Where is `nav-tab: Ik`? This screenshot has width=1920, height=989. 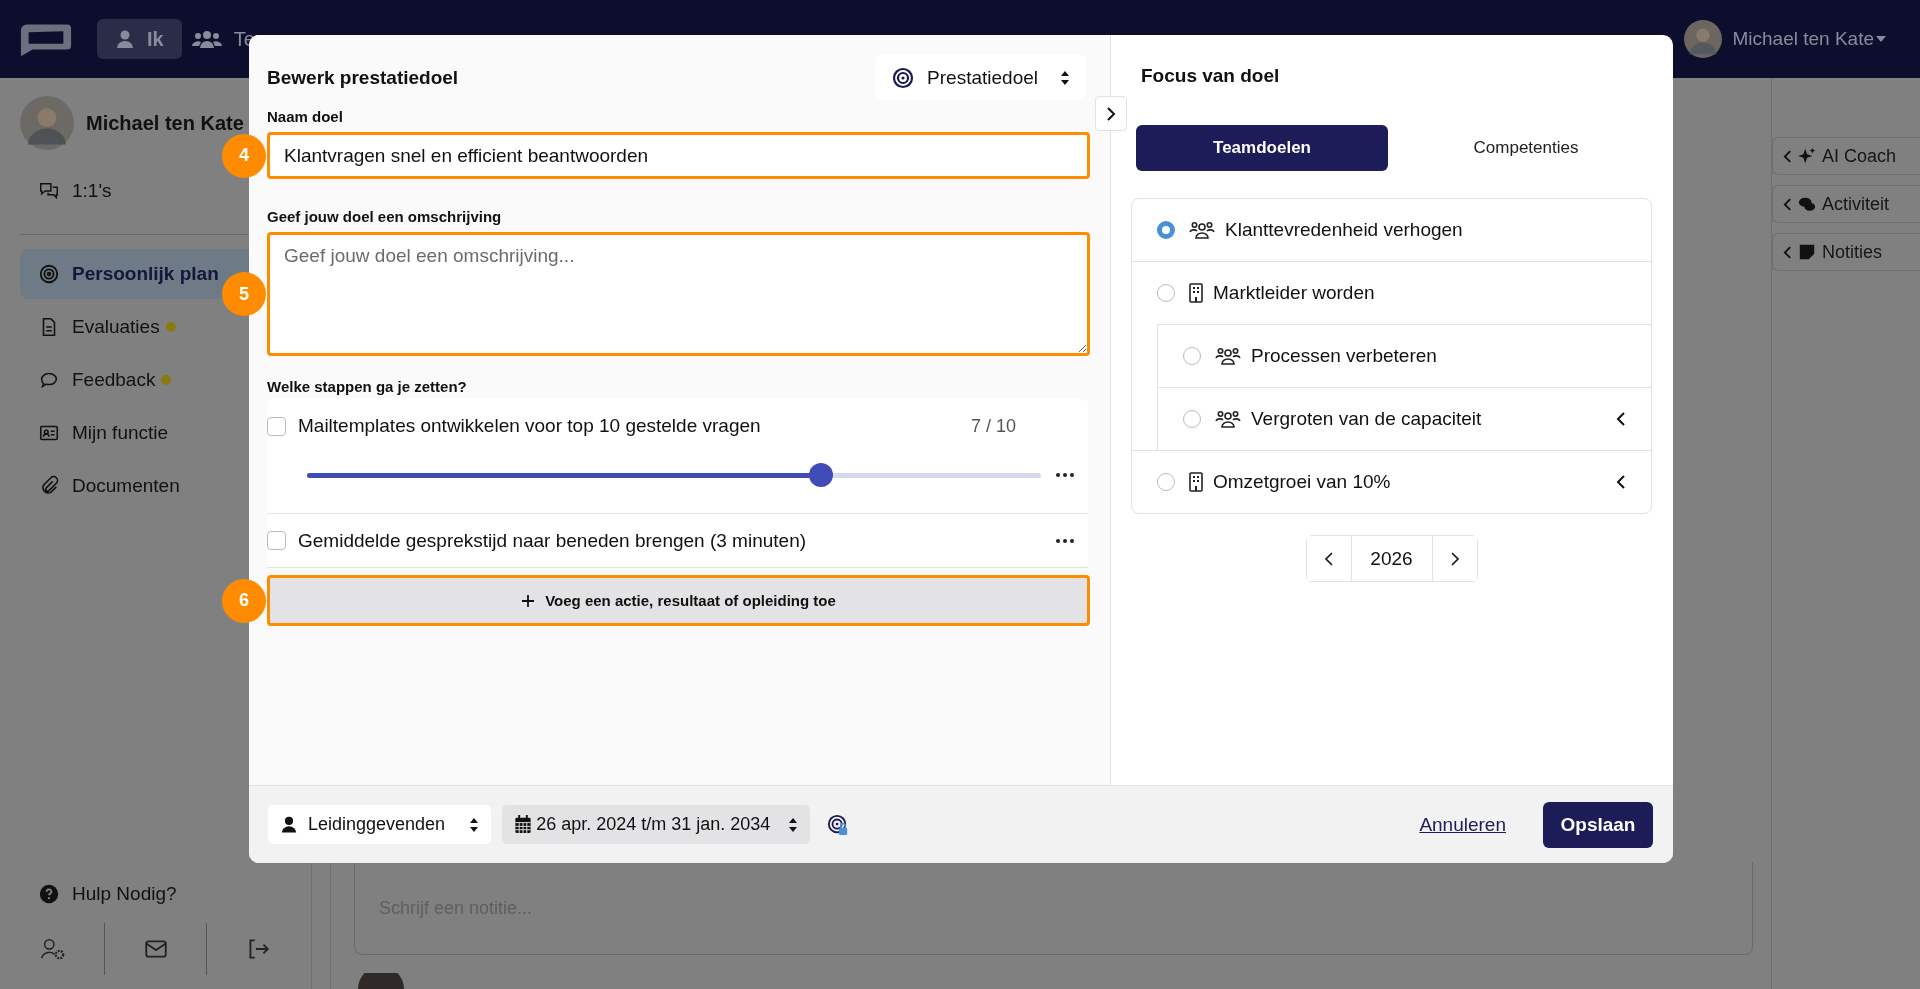
nav-tab: Ik is located at coordinates (139, 39).